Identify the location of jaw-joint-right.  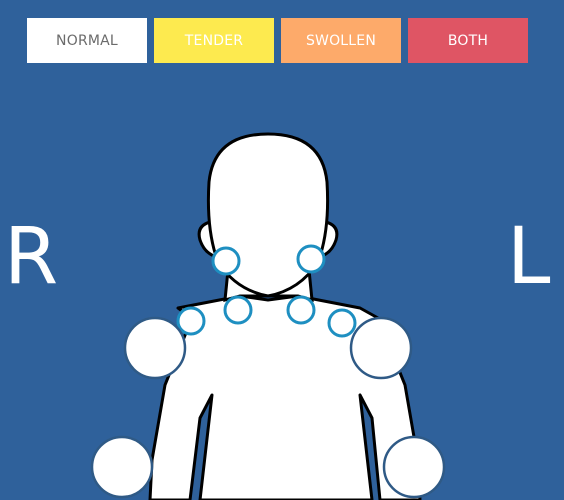
(226, 261).